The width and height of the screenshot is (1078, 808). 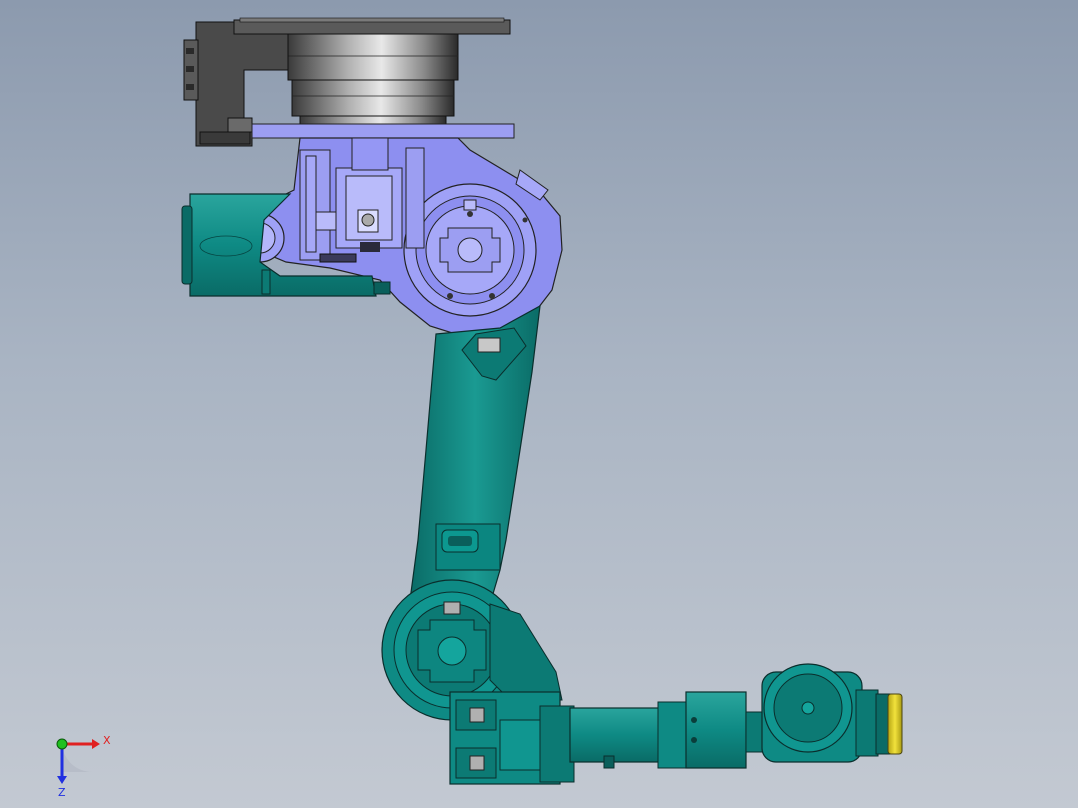 What do you see at coordinates (512, 738) in the screenshot?
I see `wrist-housing` at bounding box center [512, 738].